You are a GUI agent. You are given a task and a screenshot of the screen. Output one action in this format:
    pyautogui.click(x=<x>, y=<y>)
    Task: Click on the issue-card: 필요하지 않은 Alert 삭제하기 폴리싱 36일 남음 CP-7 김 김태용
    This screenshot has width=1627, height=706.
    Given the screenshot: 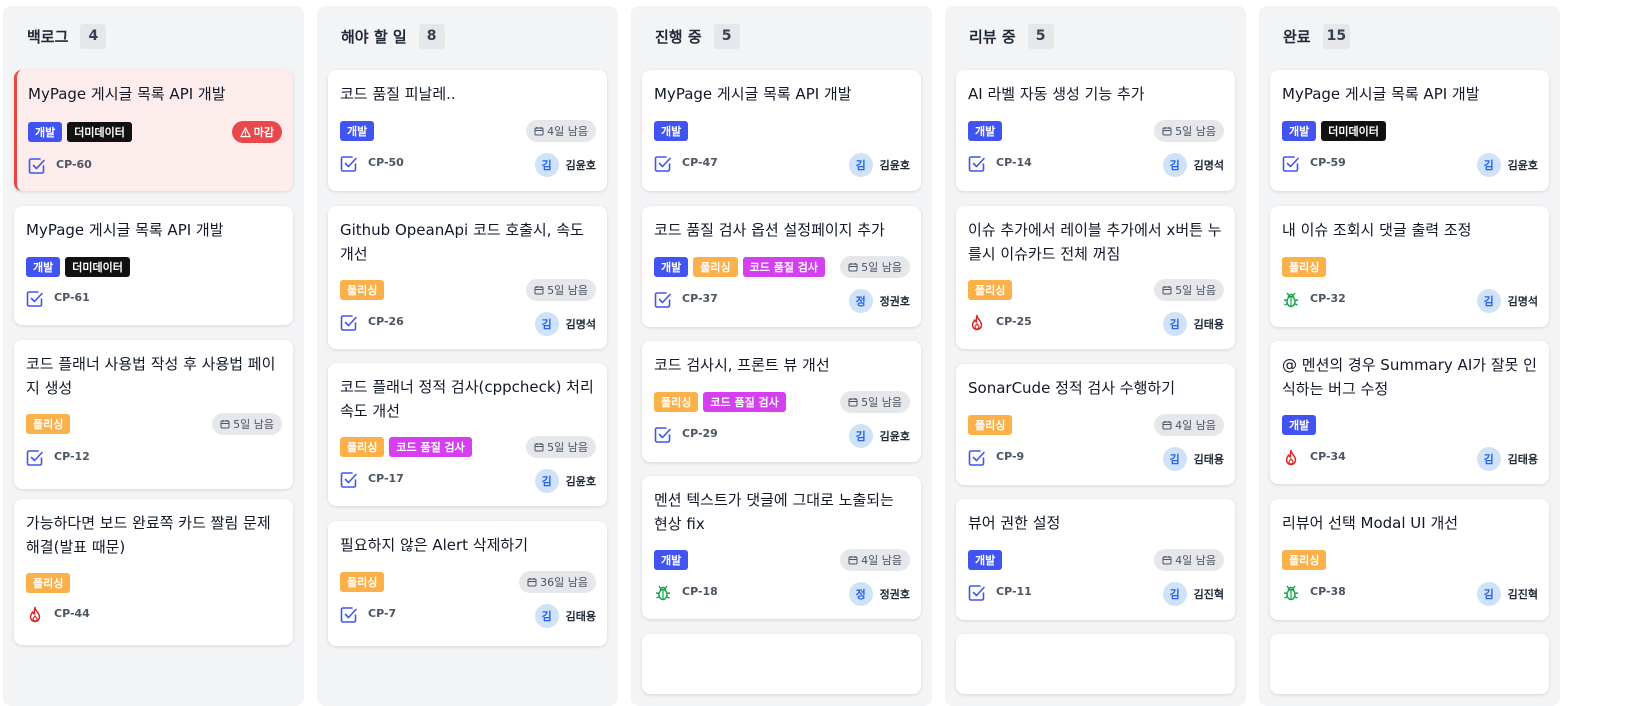 What is the action you would take?
    pyautogui.click(x=467, y=583)
    